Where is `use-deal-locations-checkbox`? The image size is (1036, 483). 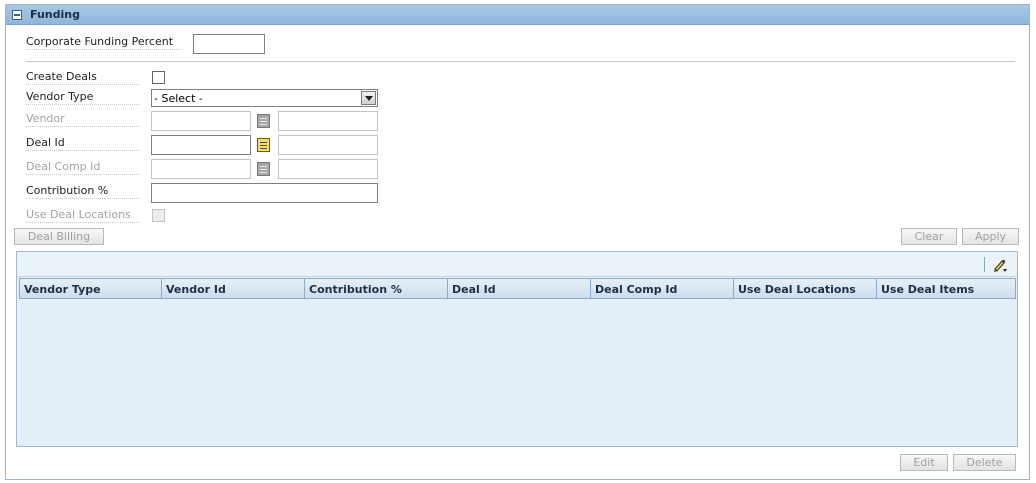
use-deal-locations-checkbox is located at coordinates (158, 215).